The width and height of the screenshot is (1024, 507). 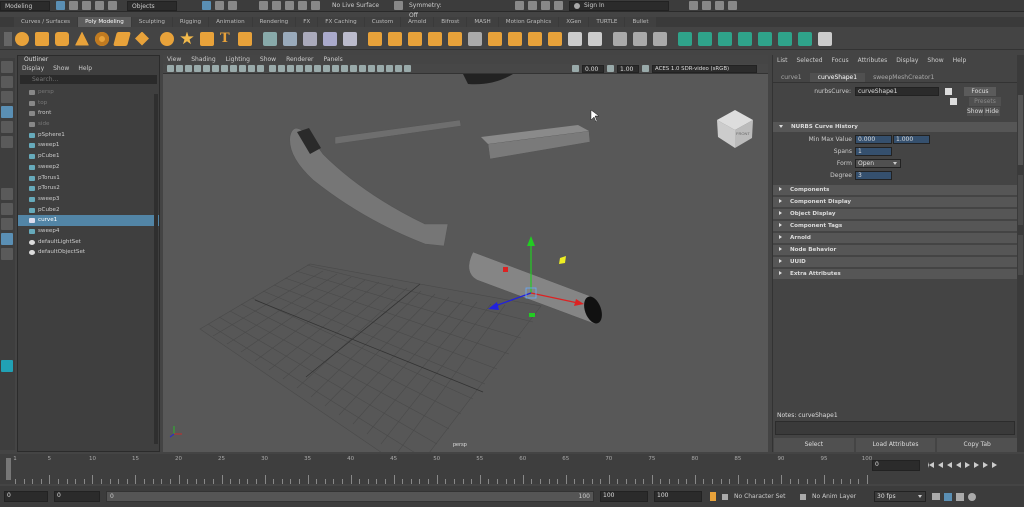 What do you see at coordinates (895, 202) in the screenshot?
I see `section-component-display: Component Display` at bounding box center [895, 202].